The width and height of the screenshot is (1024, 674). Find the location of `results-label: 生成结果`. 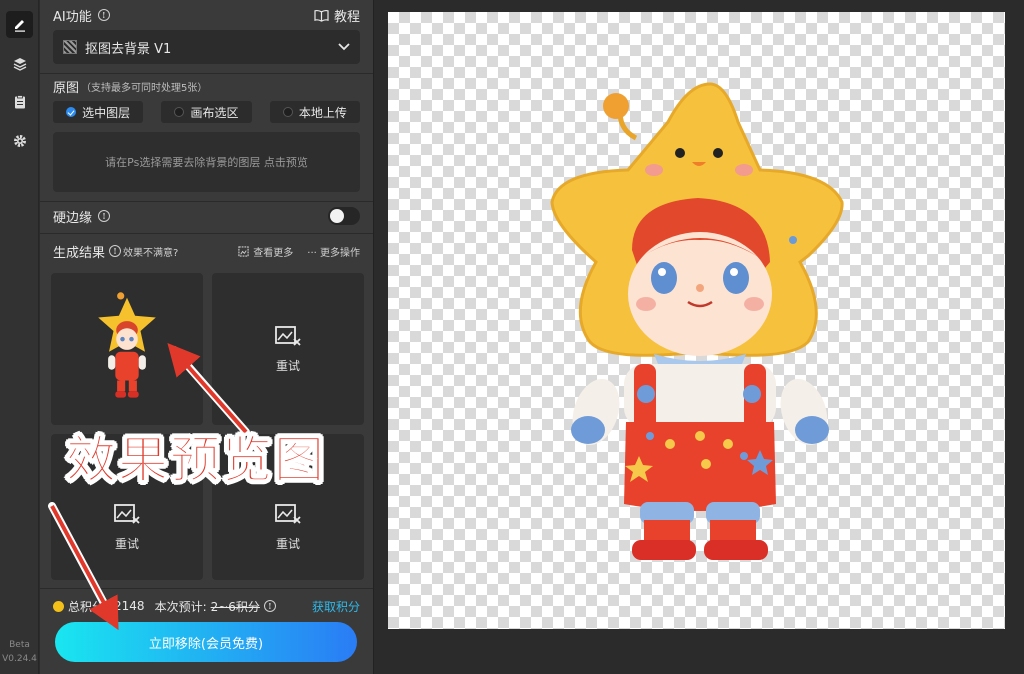

results-label: 生成结果 is located at coordinates (79, 253).